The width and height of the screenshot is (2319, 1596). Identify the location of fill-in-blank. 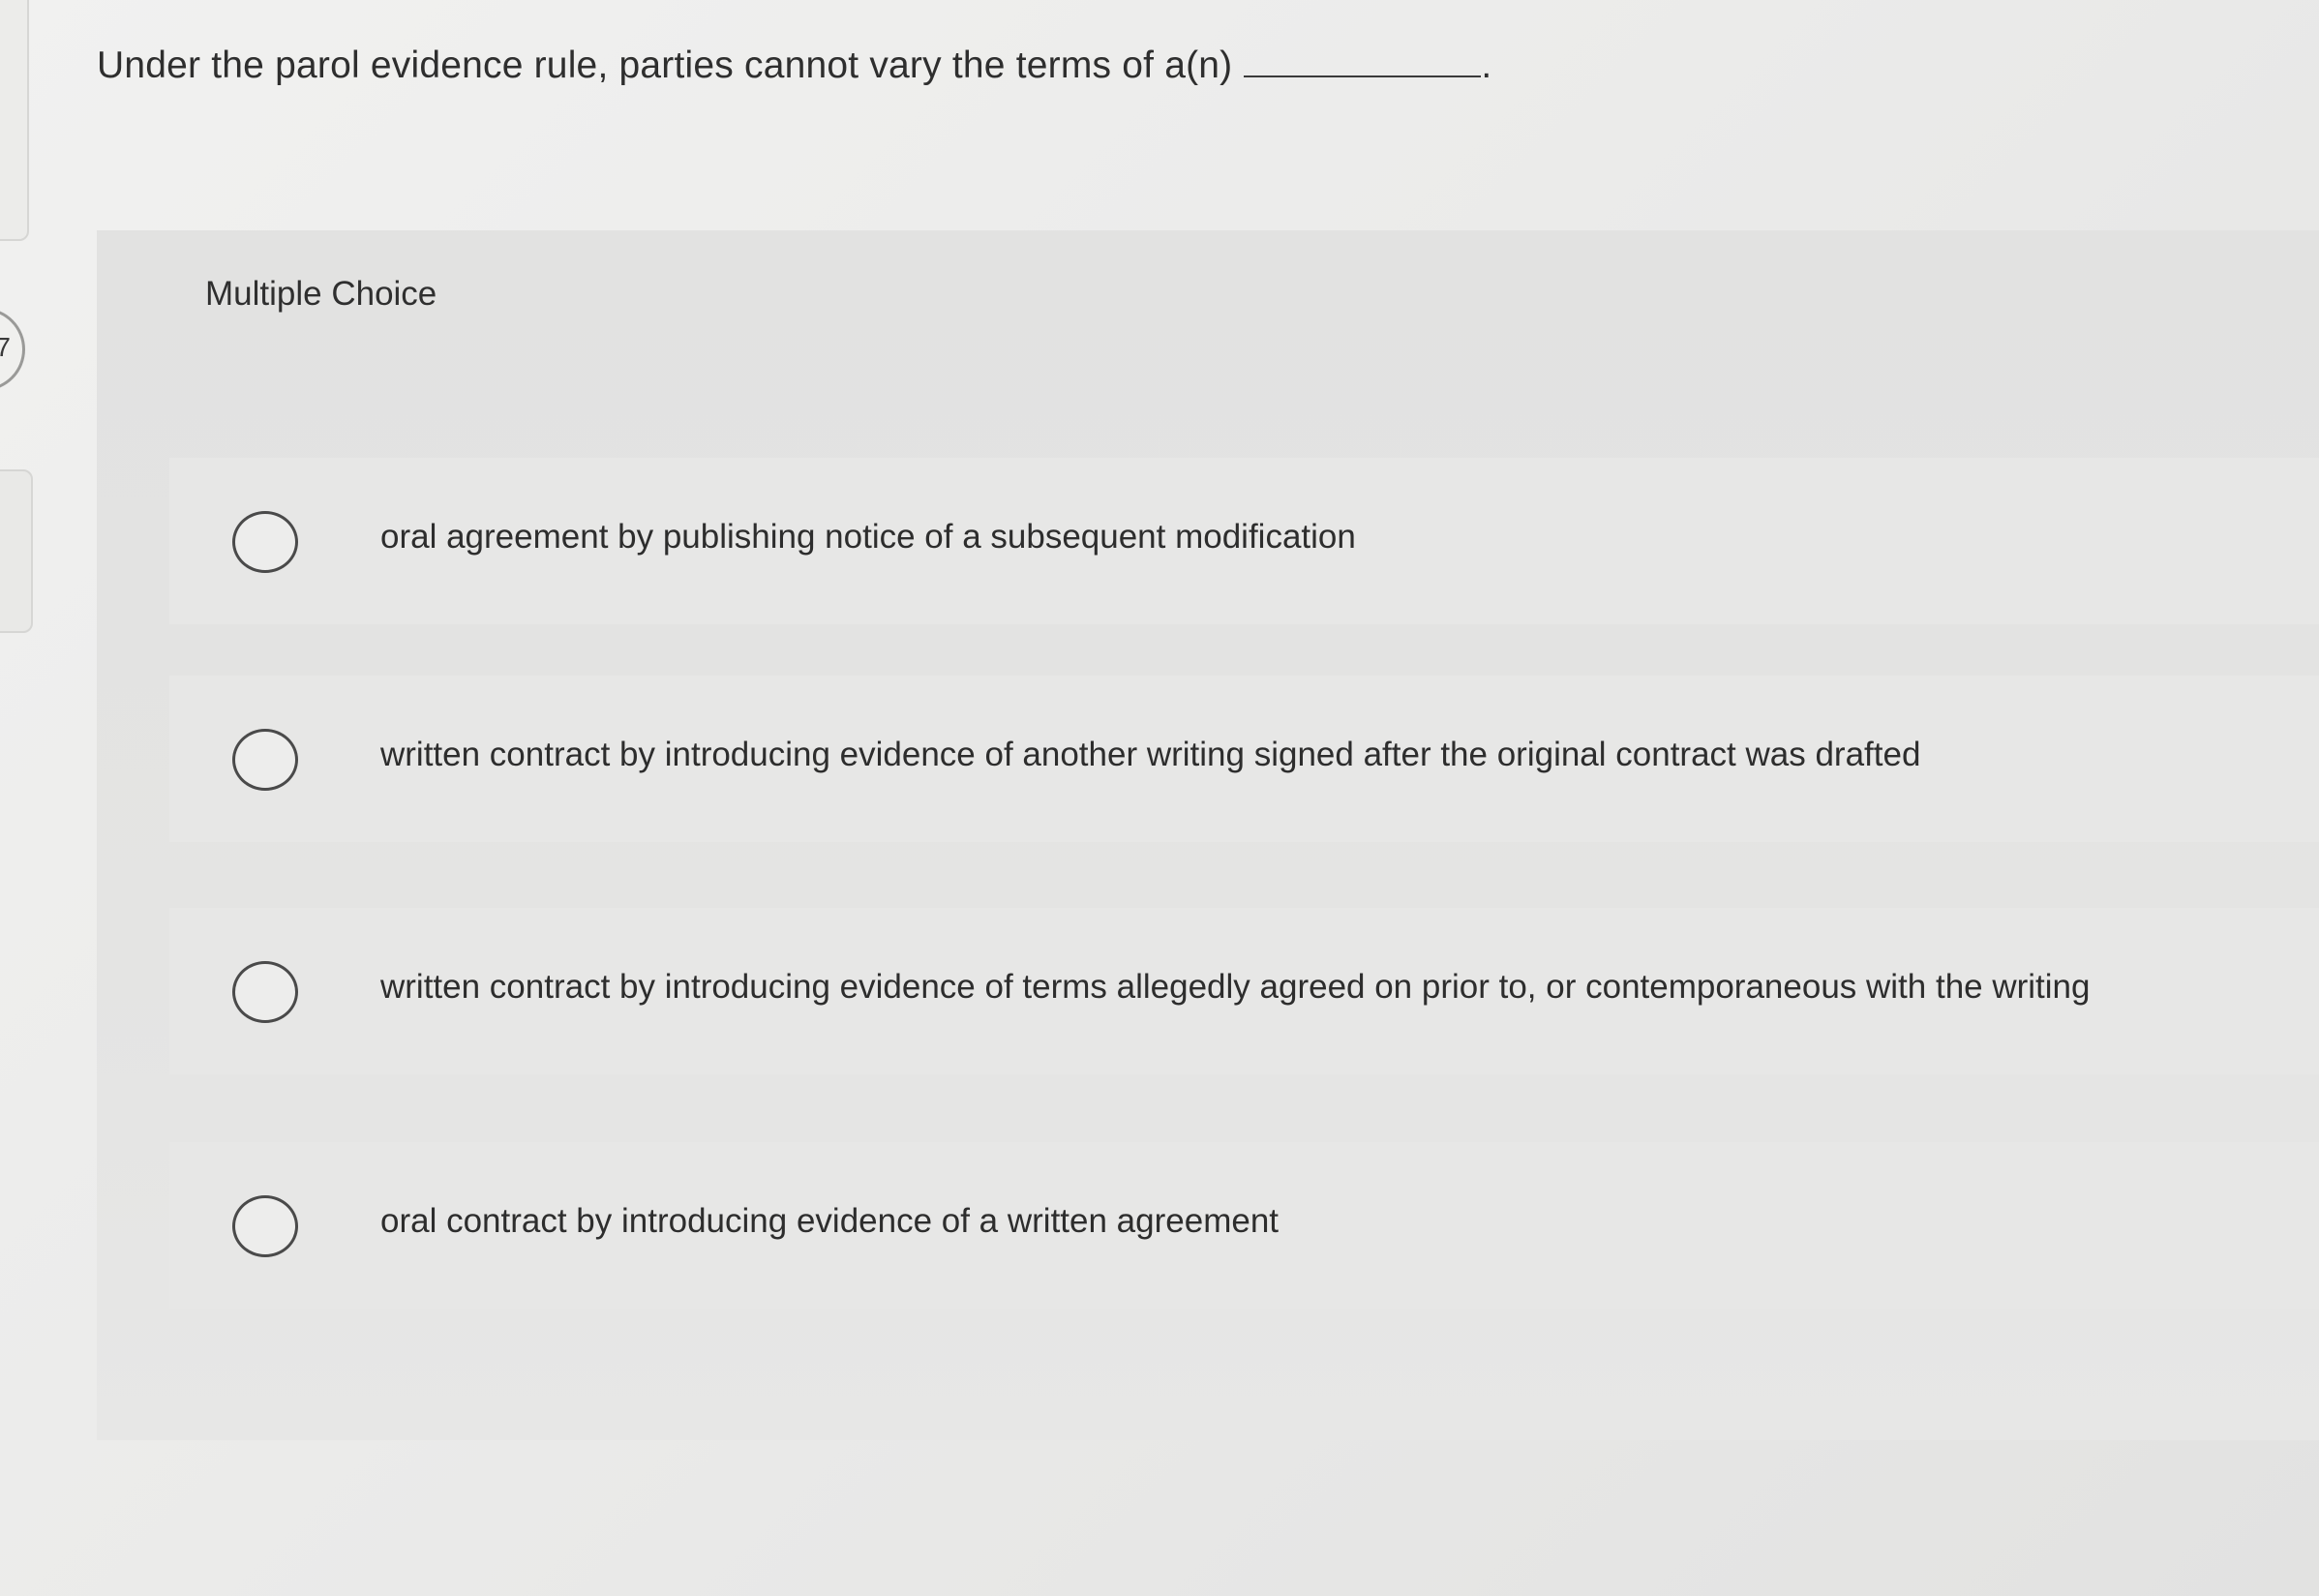
(1363, 61).